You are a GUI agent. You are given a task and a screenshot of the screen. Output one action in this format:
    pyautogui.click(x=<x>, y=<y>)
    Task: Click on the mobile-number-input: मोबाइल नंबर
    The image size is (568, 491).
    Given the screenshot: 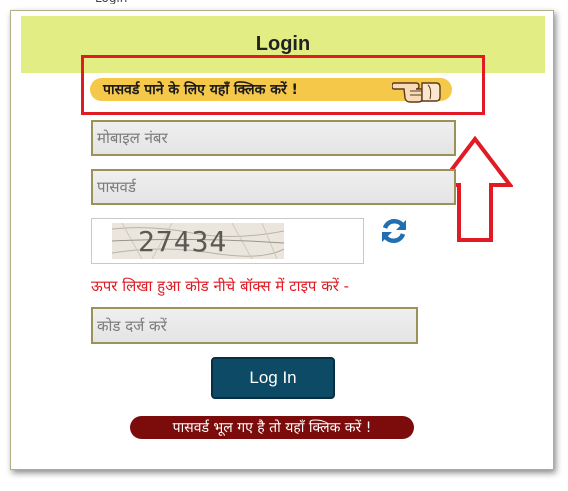 What is the action you would take?
    pyautogui.click(x=273, y=138)
    